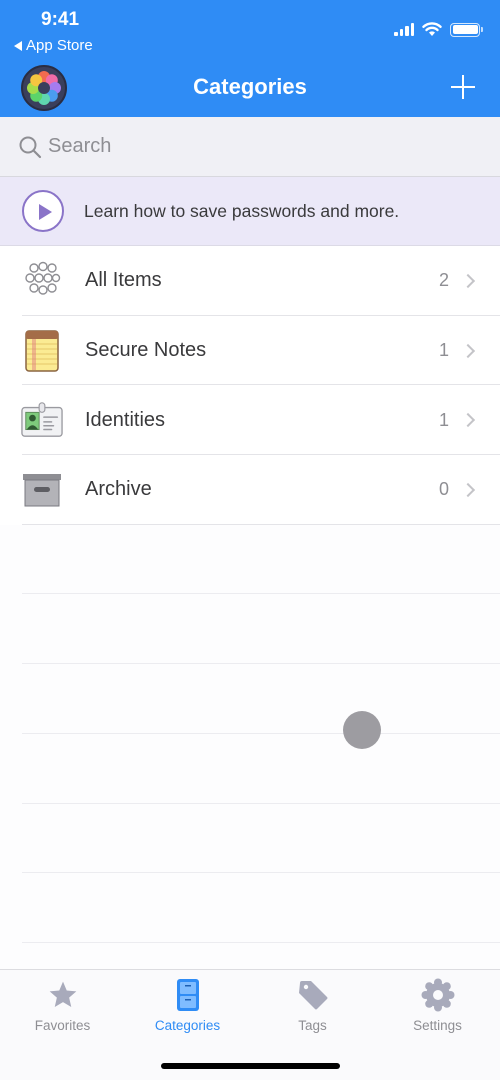  What do you see at coordinates (250, 1066) in the screenshot?
I see `home-indicator` at bounding box center [250, 1066].